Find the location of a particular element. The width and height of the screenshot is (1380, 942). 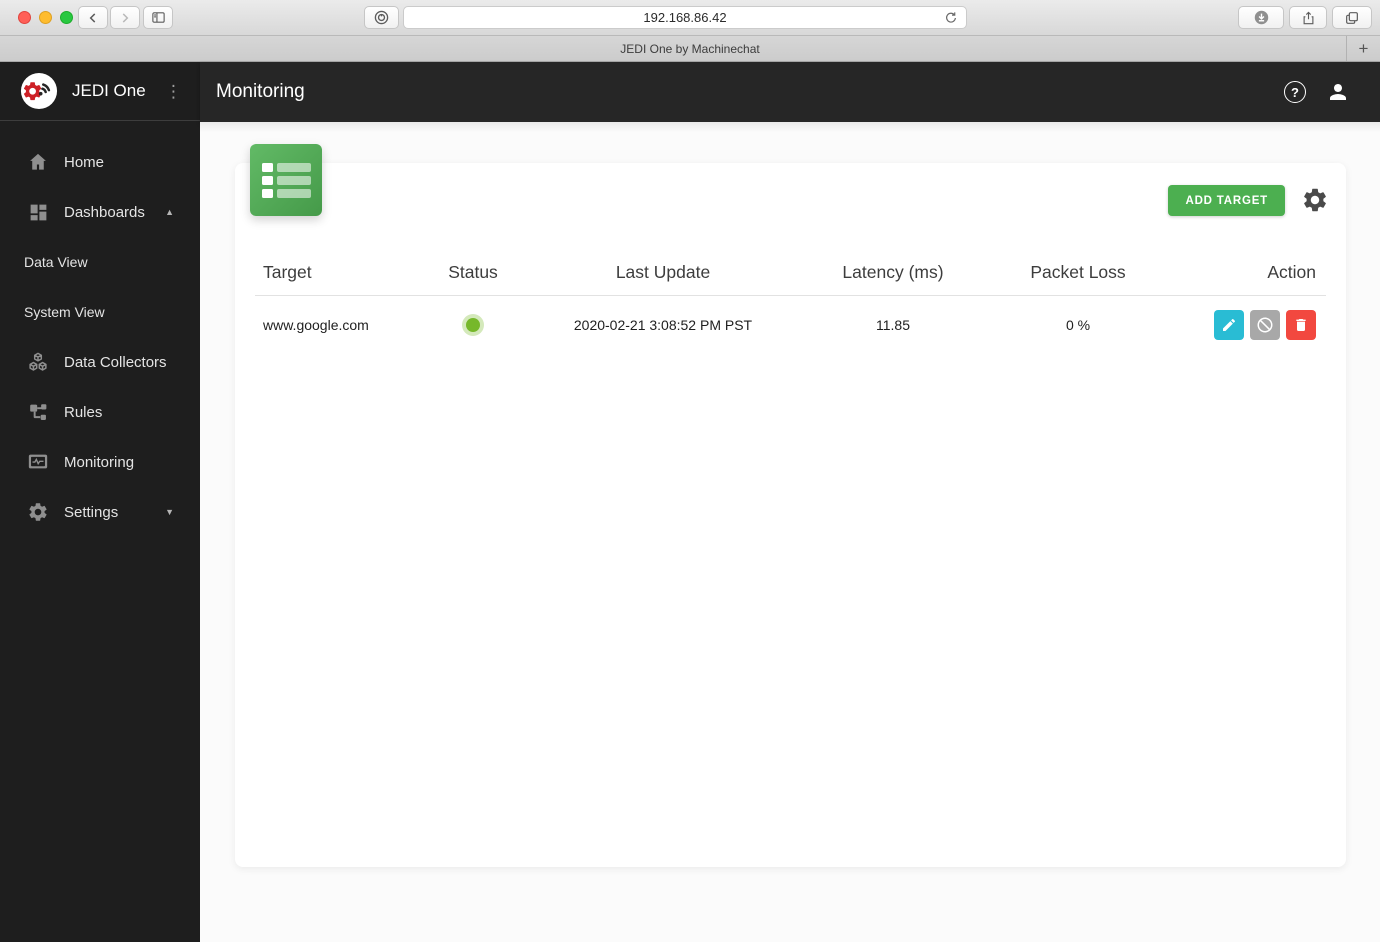

sidebar-item-home: Home is located at coordinates (100, 162).